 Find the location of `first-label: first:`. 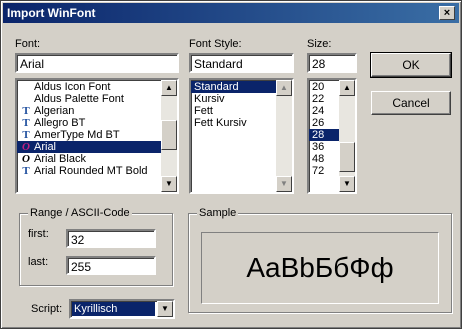

first-label: first: is located at coordinates (38, 234).